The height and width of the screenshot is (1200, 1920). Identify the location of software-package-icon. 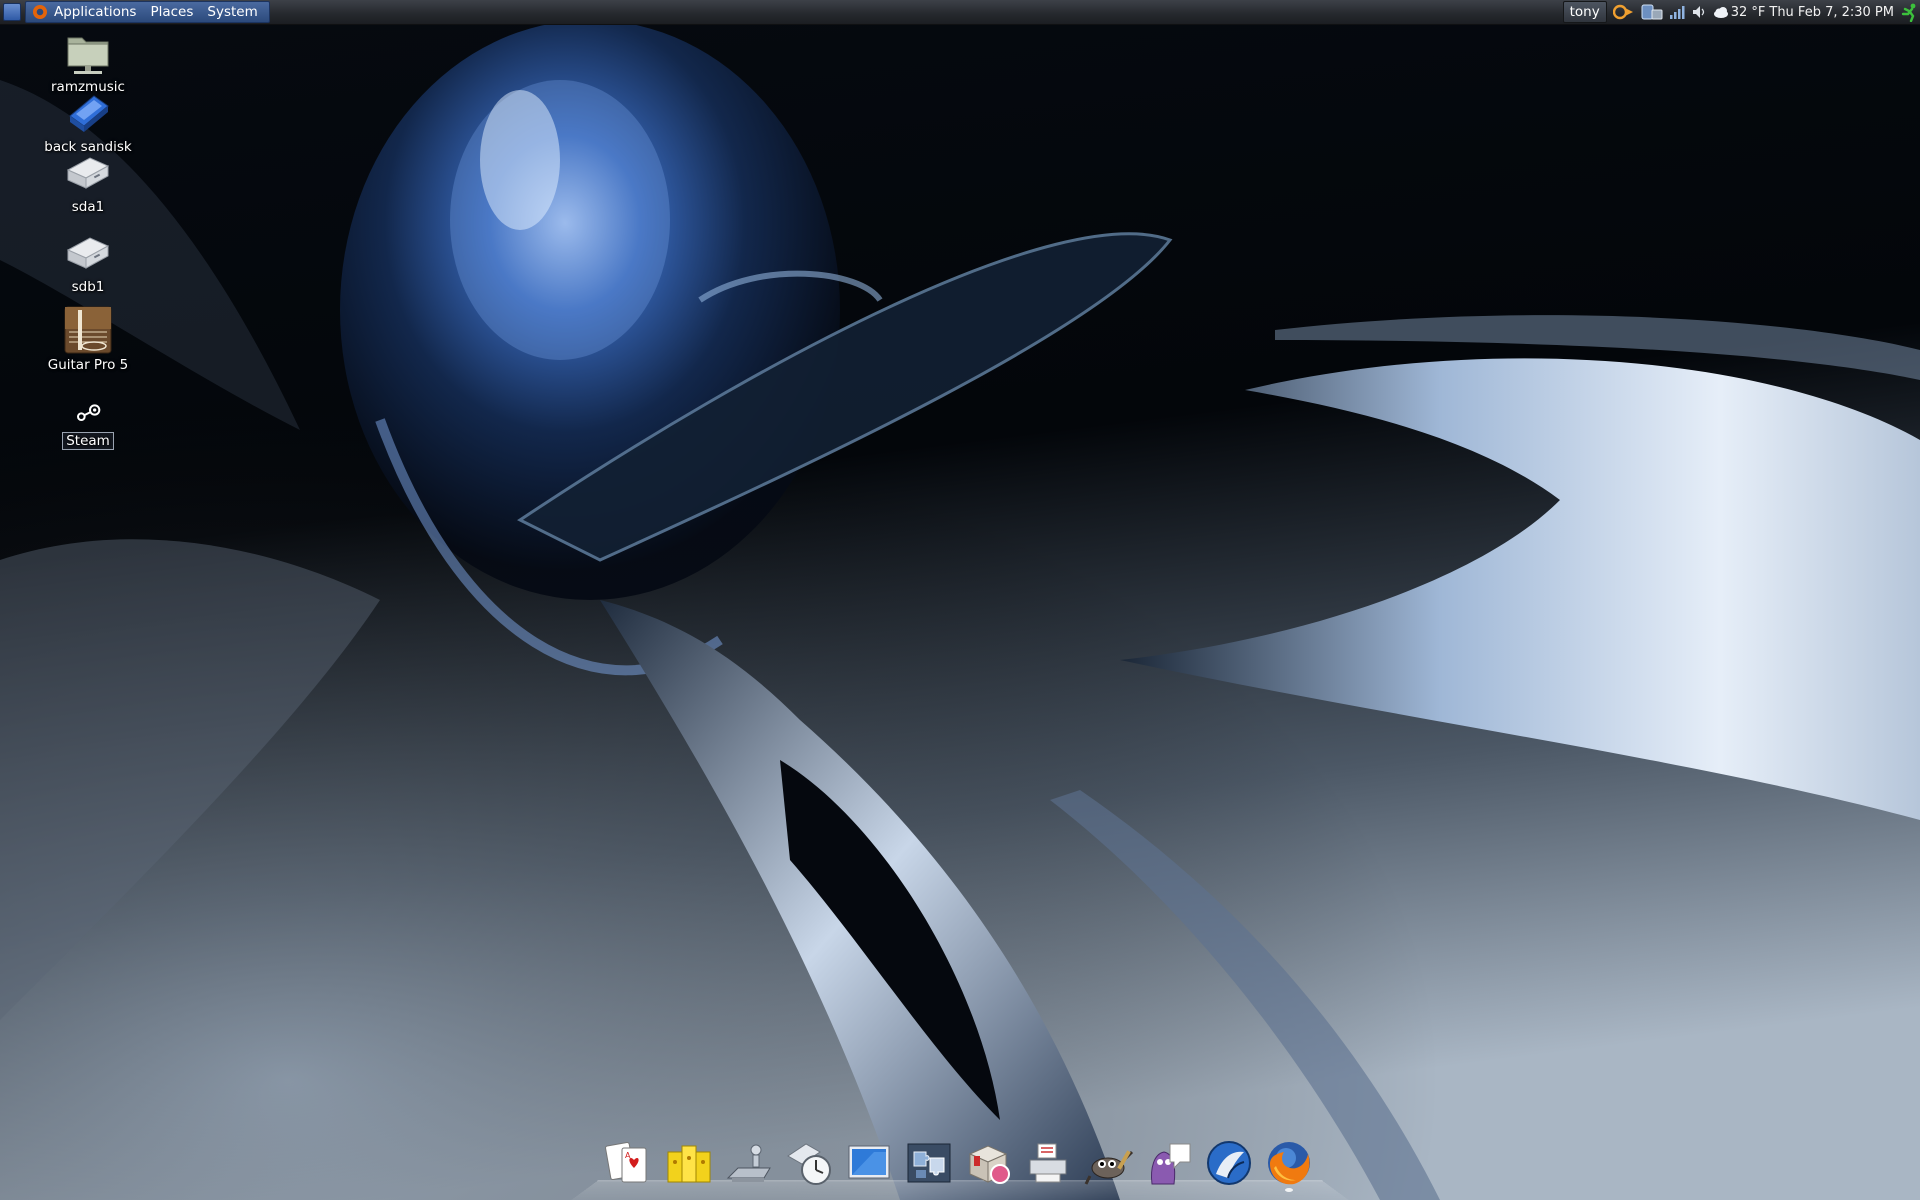
(989, 1164).